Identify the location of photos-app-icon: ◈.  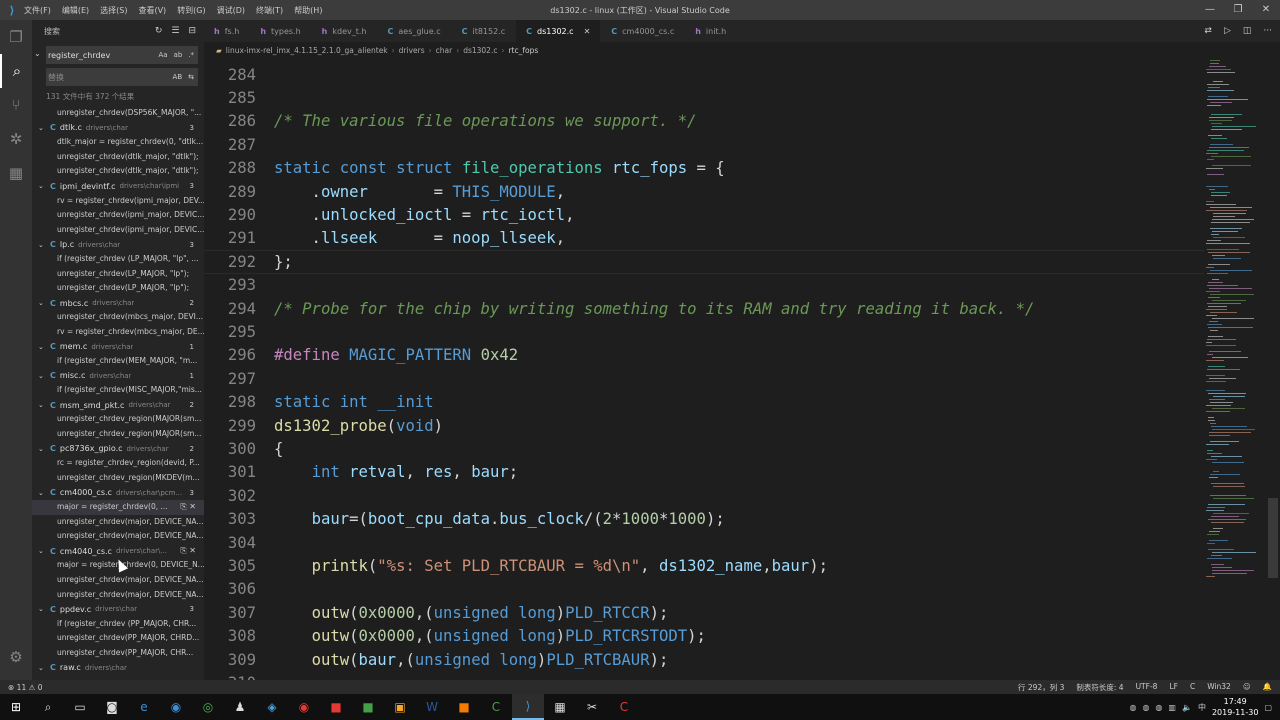
(272, 707).